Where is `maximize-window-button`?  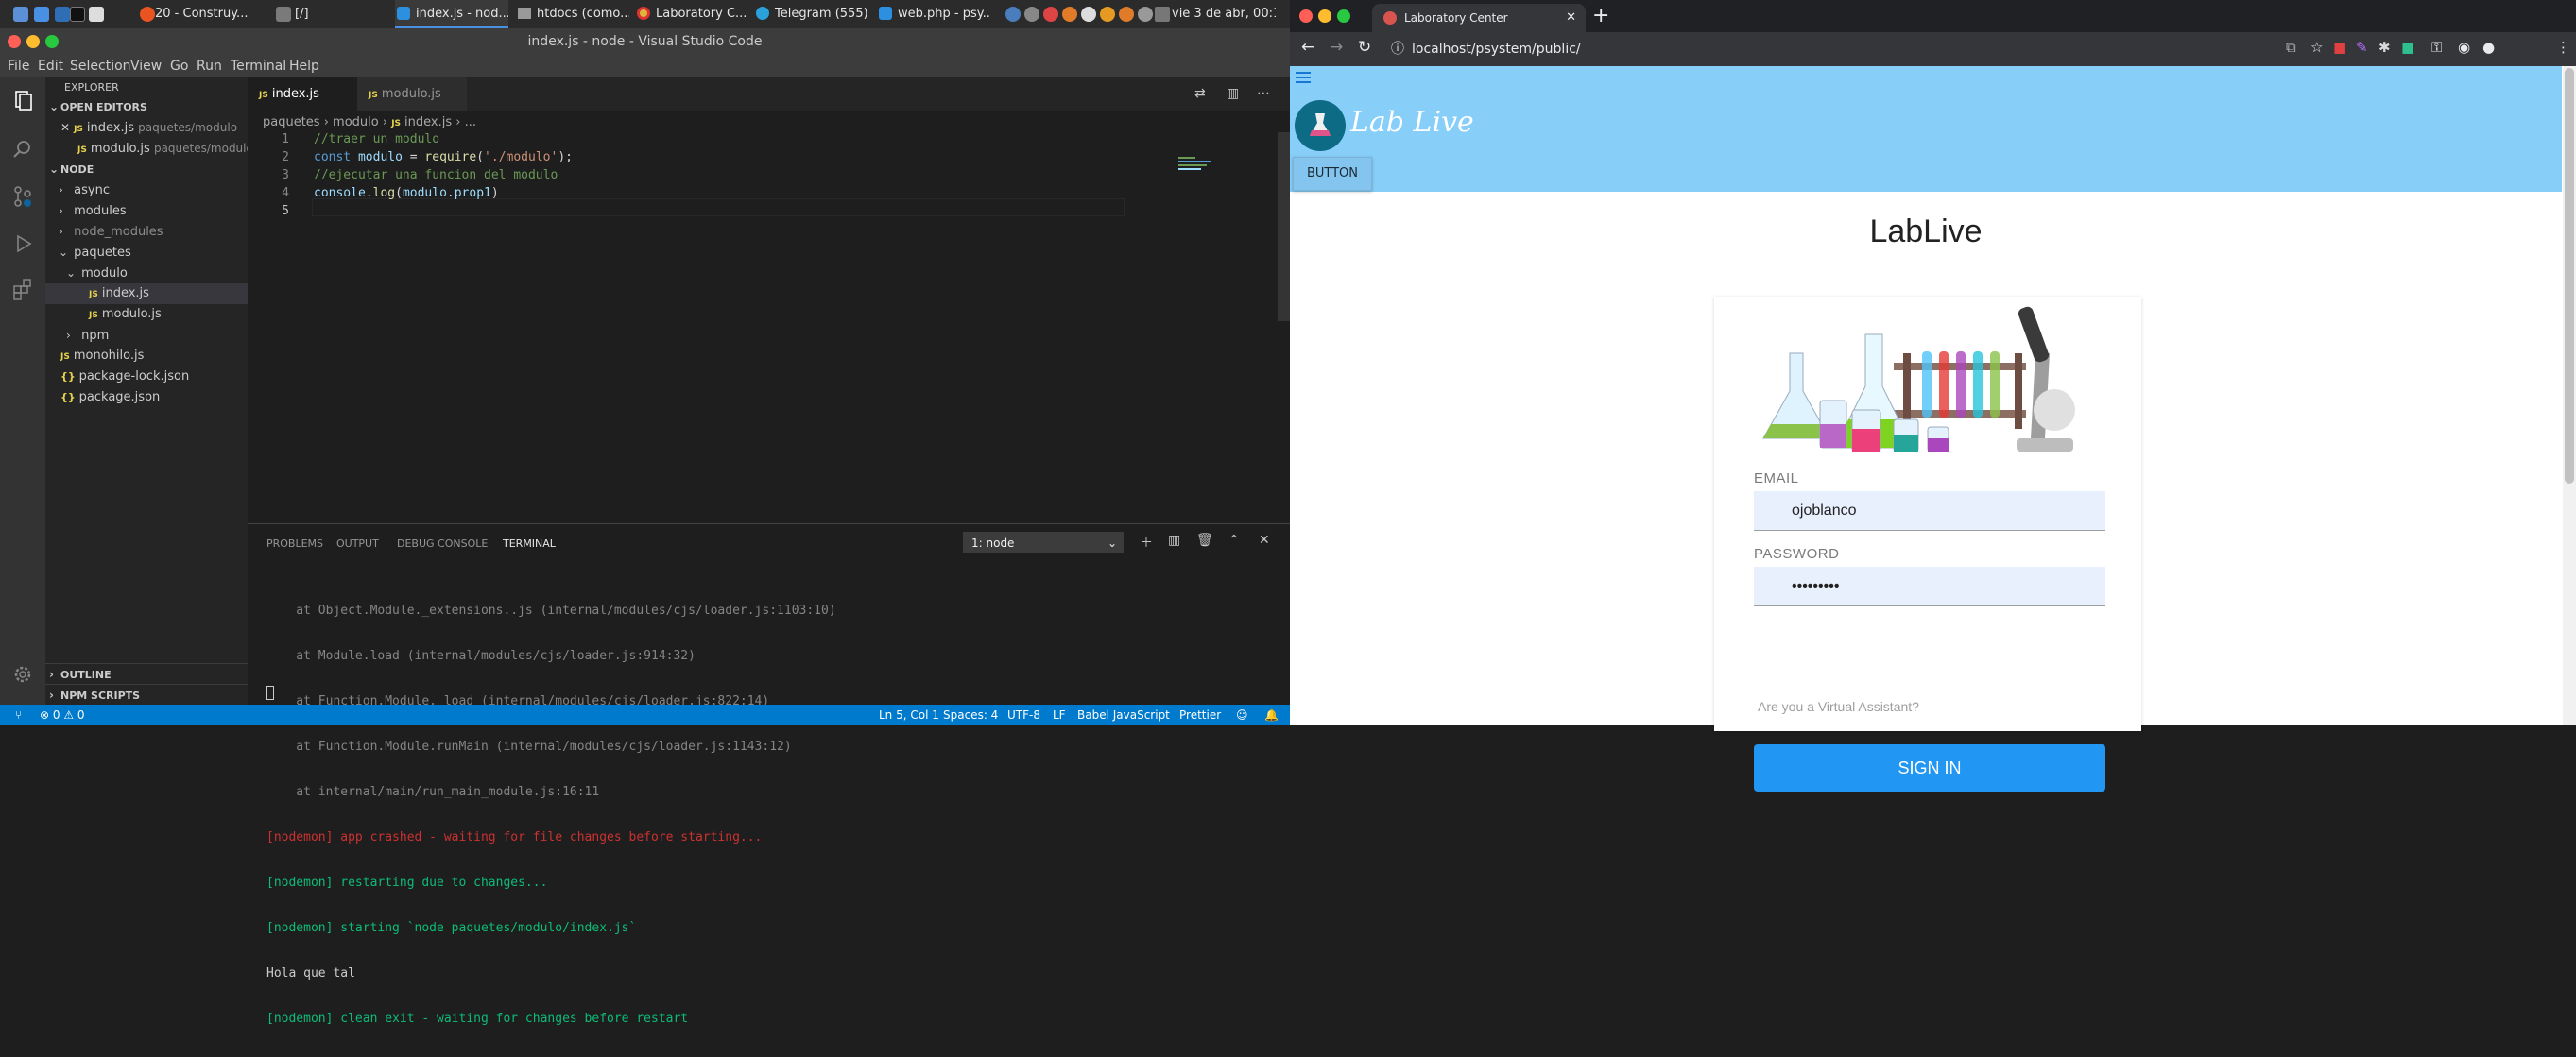 maximize-window-button is located at coordinates (1343, 16).